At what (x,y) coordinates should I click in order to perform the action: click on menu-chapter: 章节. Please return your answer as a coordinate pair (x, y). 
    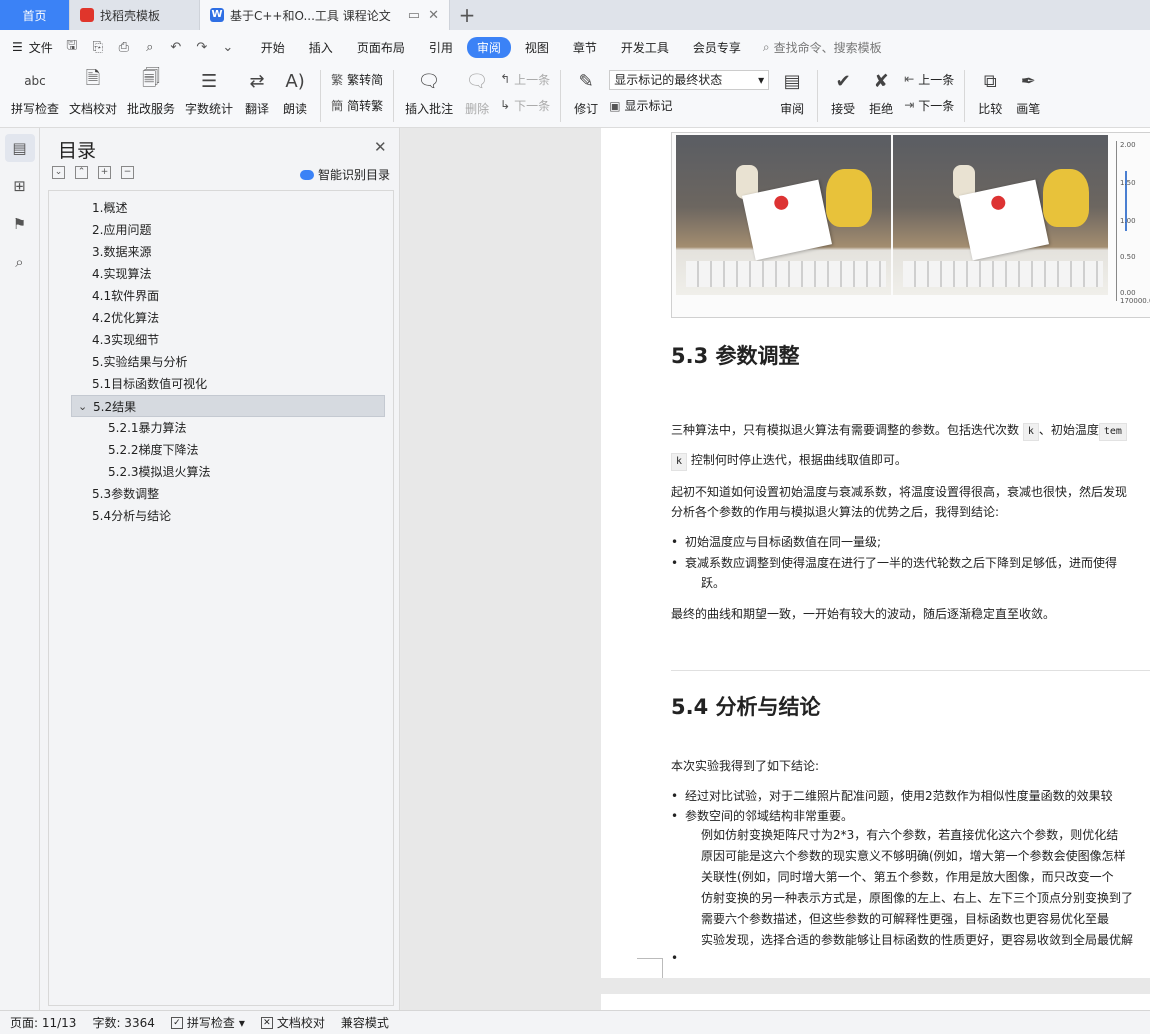
    Looking at the image, I should click on (585, 47).